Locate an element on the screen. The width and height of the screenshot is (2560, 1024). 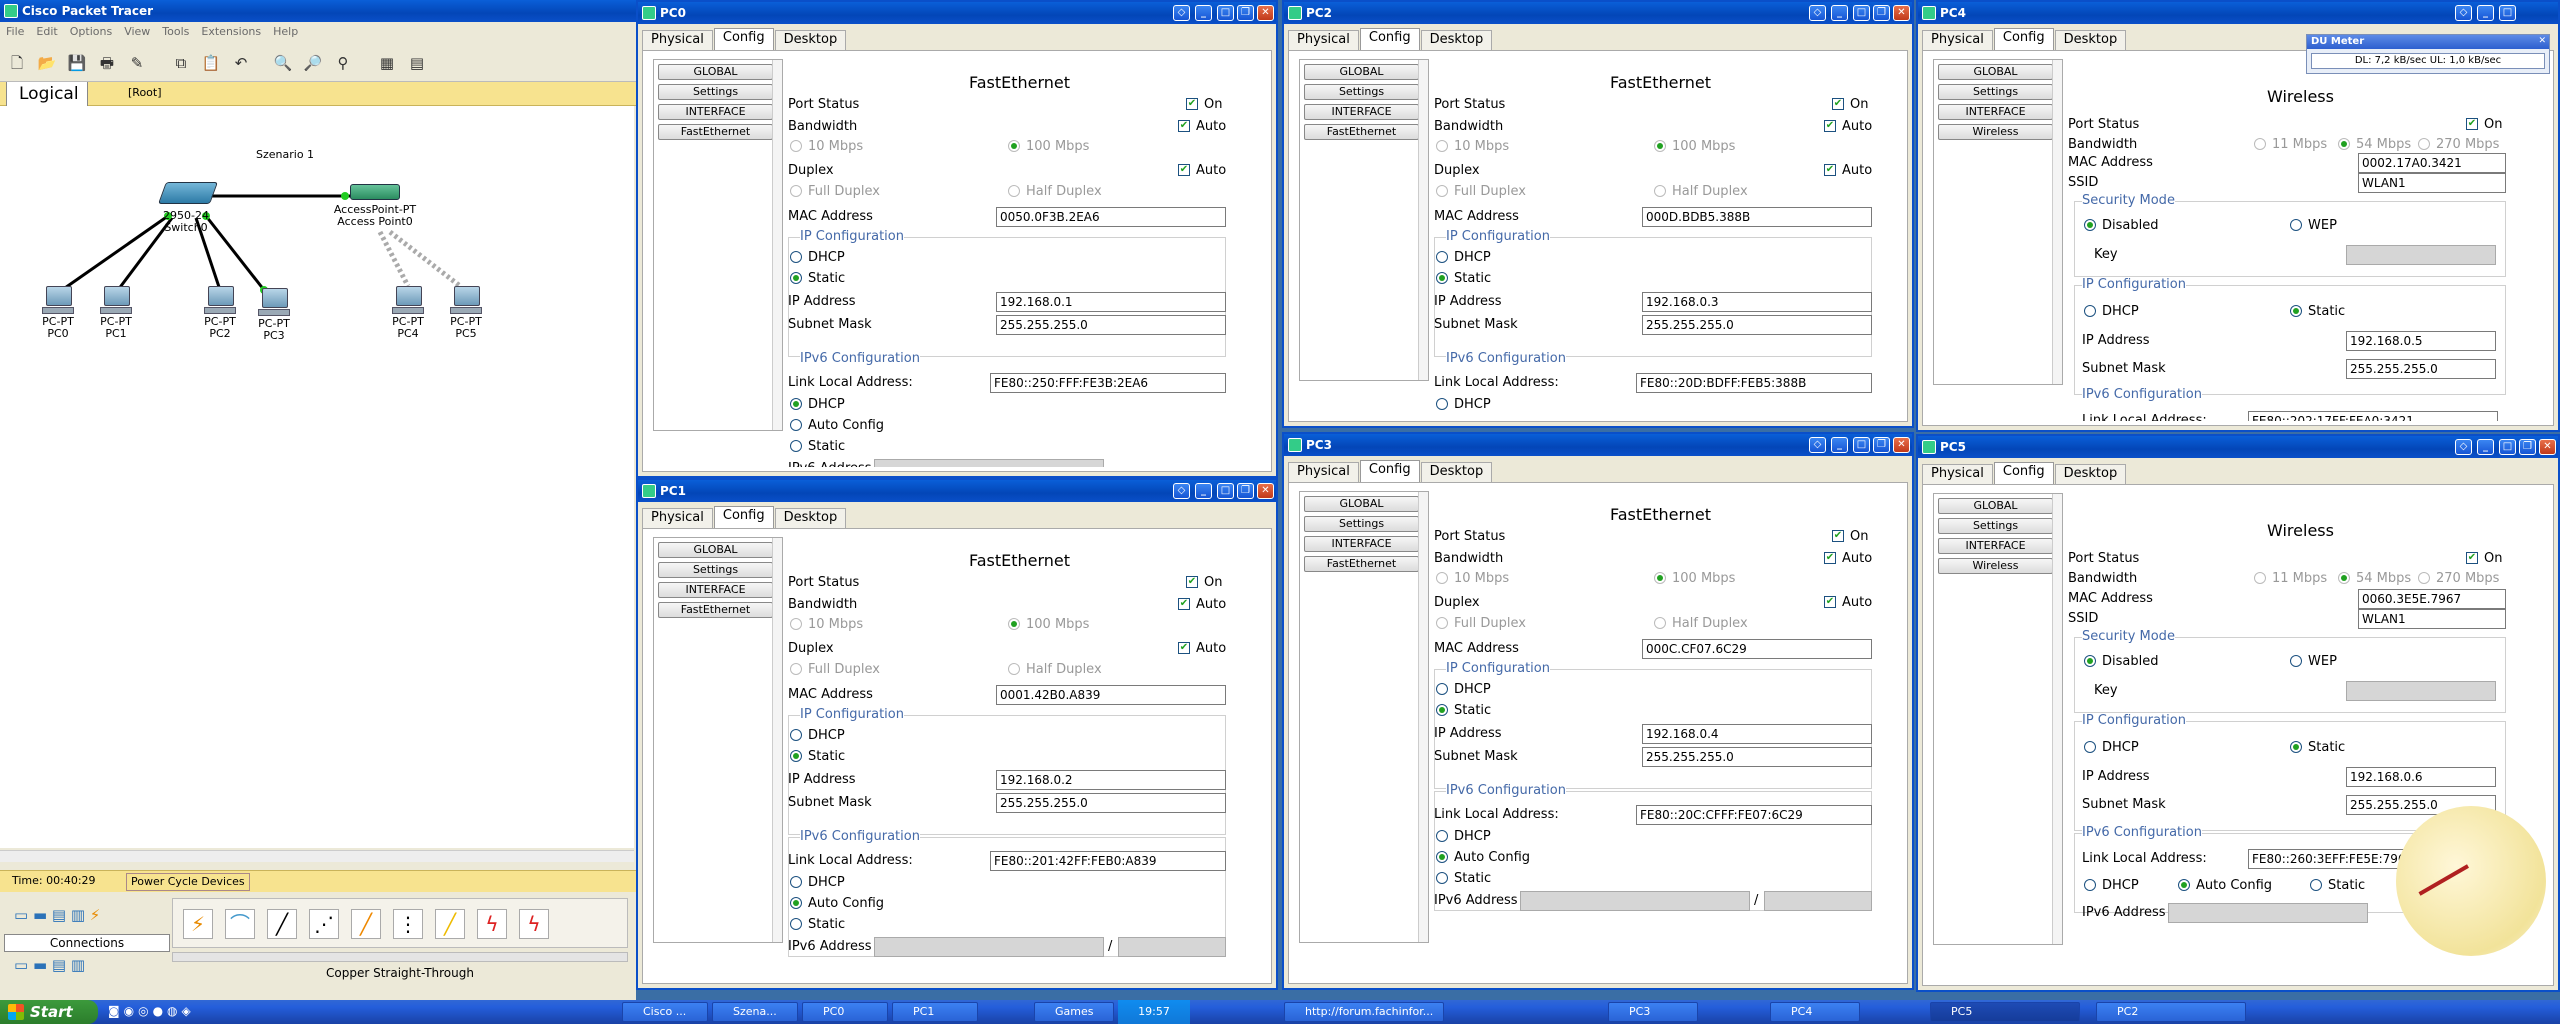
crossover-icon: ⋰ is located at coordinates (324, 924).